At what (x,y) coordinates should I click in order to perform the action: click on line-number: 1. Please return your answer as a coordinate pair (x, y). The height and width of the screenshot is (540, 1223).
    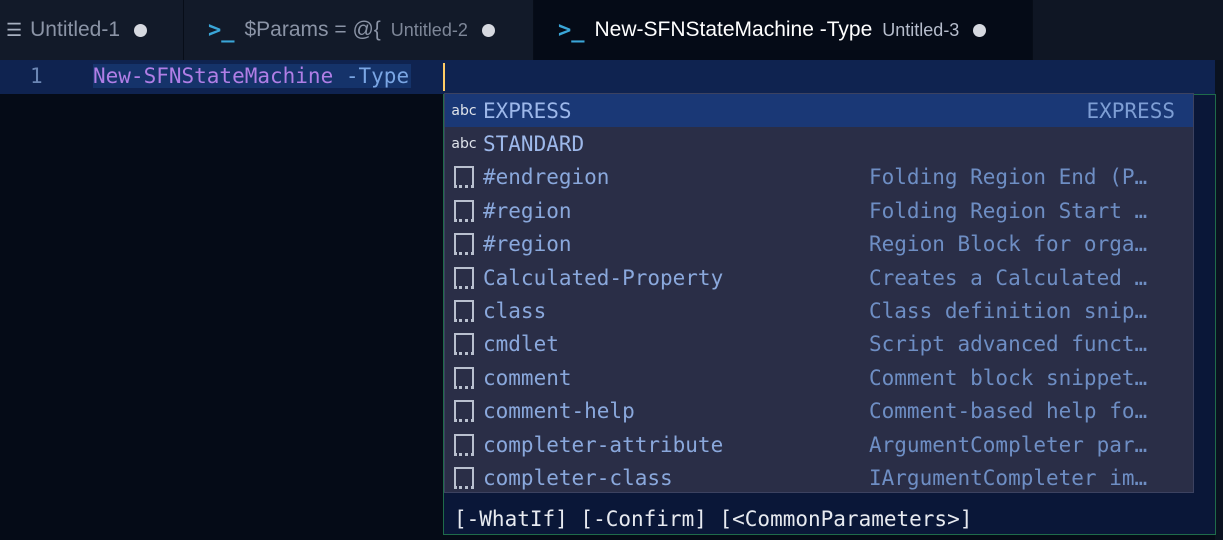
    Looking at the image, I should click on (36, 76).